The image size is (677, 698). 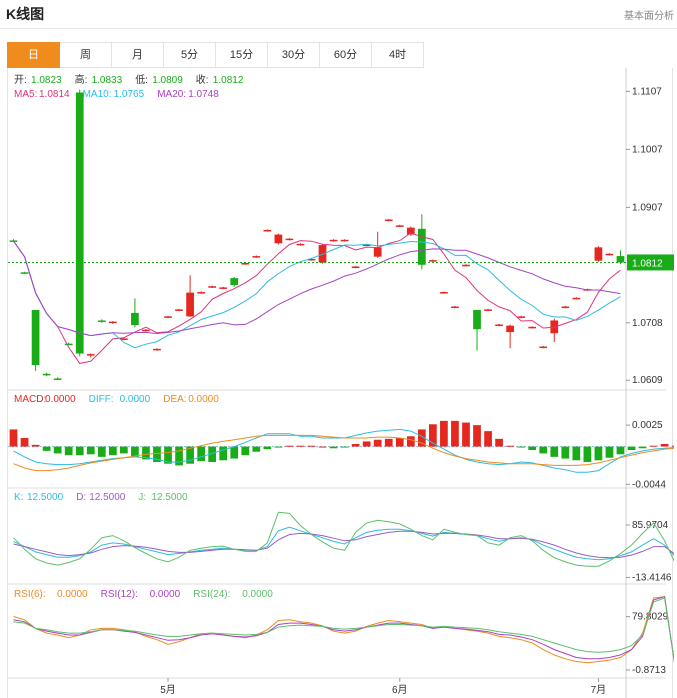 What do you see at coordinates (30, 399) in the screenshot?
I see `macd-label: MACD:` at bounding box center [30, 399].